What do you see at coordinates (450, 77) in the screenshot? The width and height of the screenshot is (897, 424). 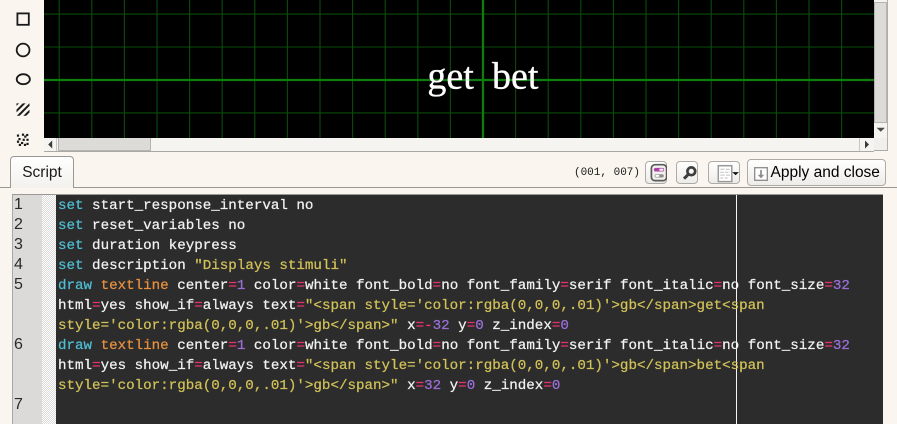 I see `svg-text: get` at bounding box center [450, 77].